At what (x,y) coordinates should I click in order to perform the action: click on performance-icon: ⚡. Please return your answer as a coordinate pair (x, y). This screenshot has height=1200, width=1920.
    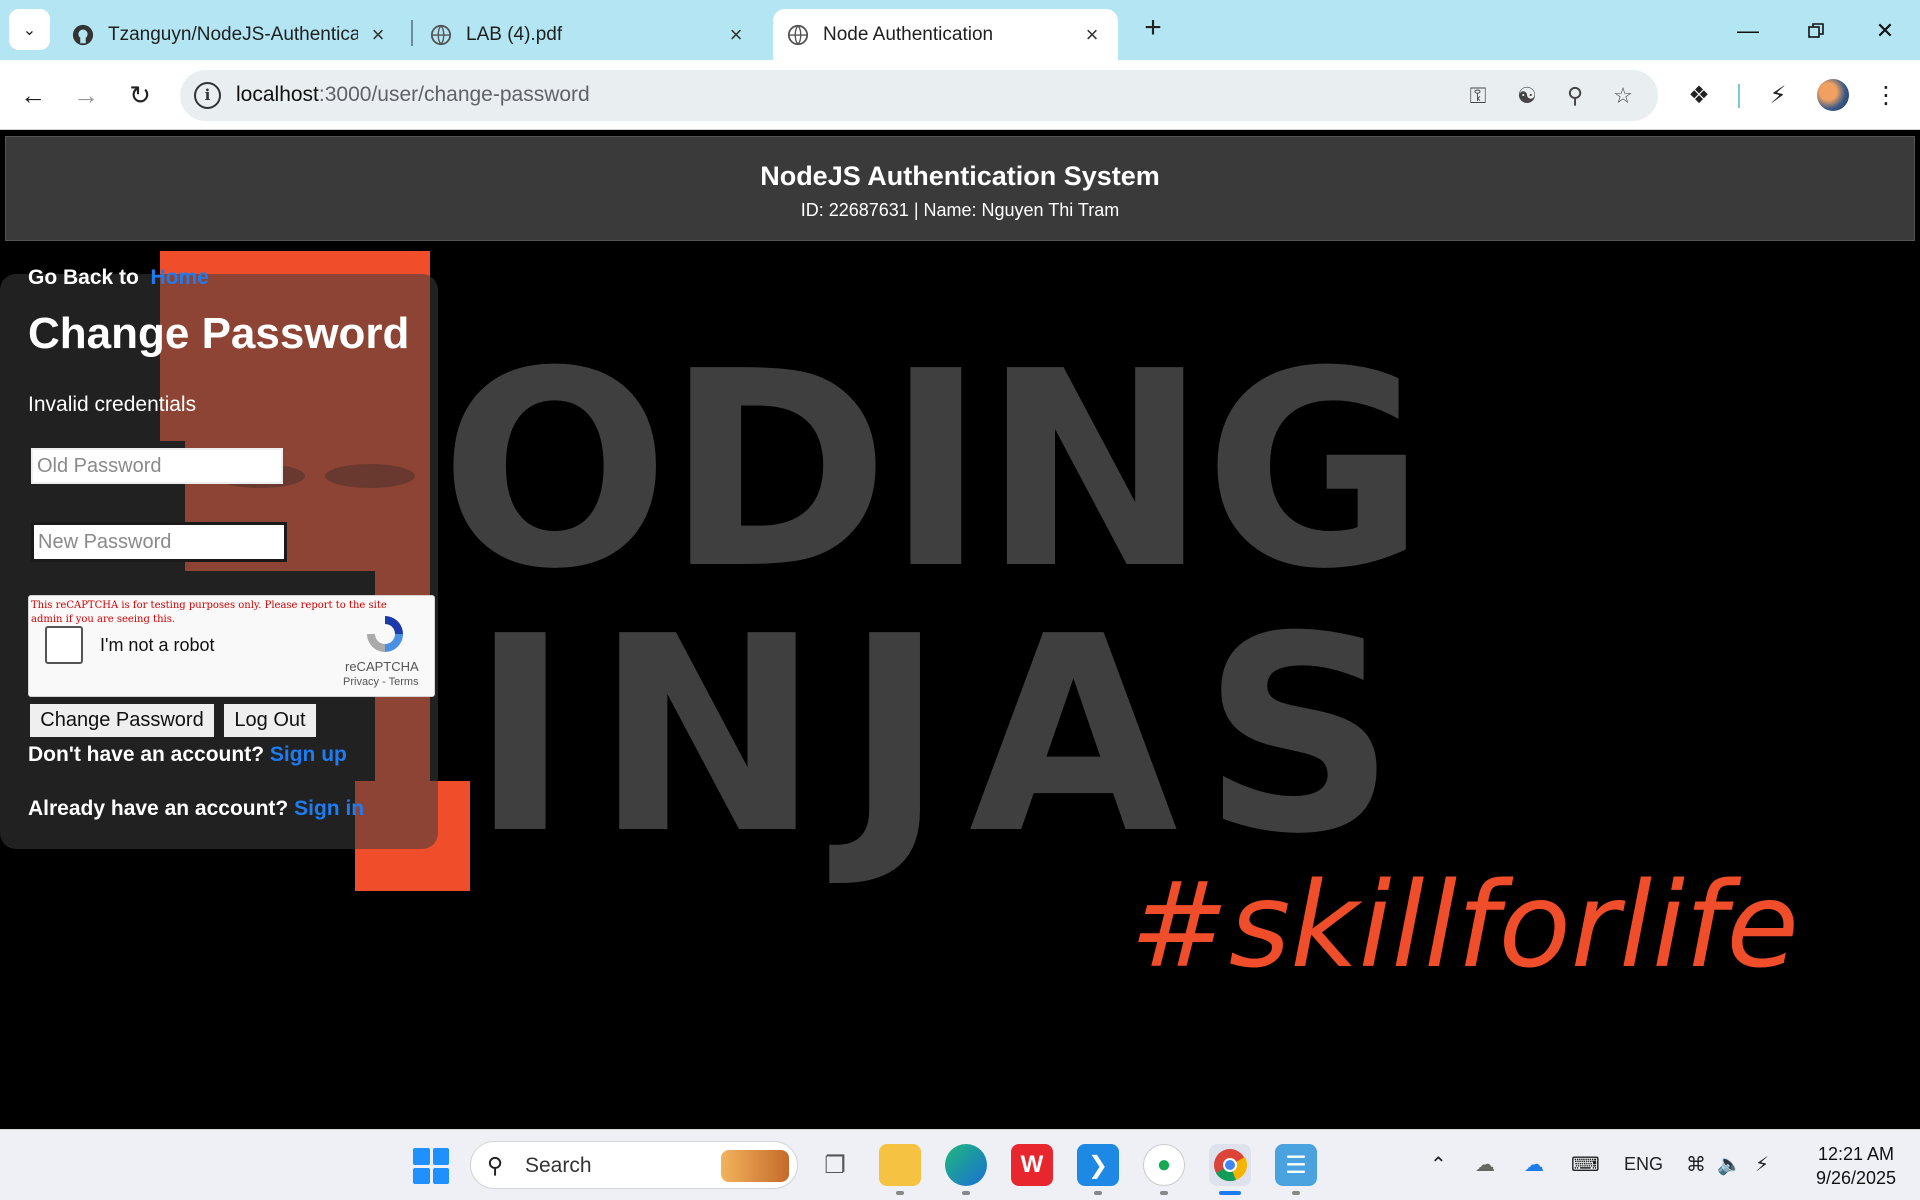
    Looking at the image, I should click on (1778, 95).